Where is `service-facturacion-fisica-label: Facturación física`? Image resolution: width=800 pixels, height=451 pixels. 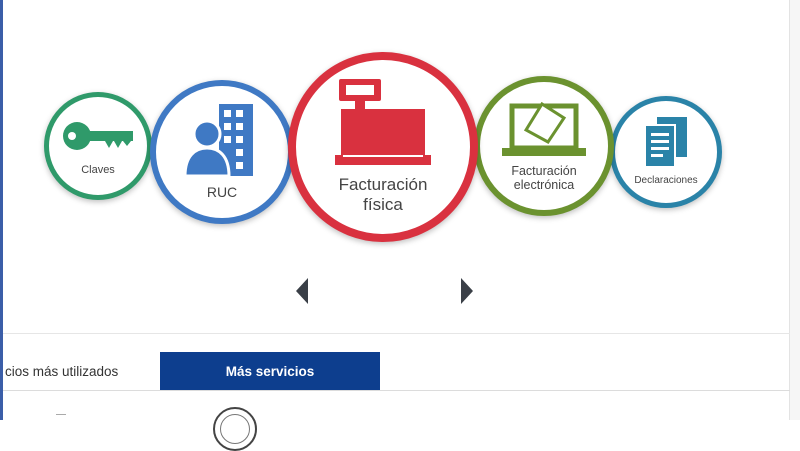 service-facturacion-fisica-label: Facturación física is located at coordinates (383, 194).